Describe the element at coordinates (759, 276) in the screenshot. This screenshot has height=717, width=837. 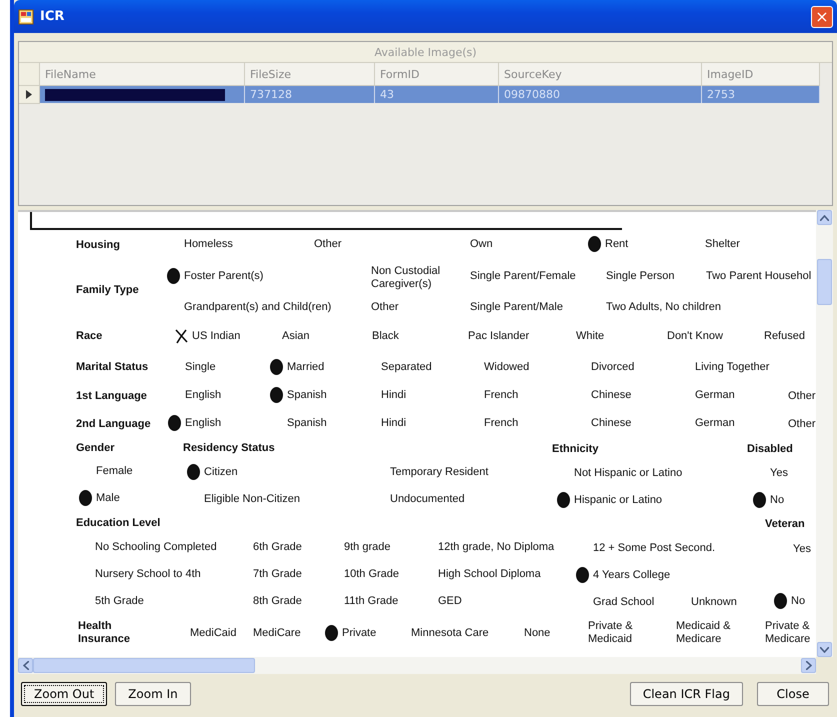
I see `option-text: Two Parent Househol` at that location.